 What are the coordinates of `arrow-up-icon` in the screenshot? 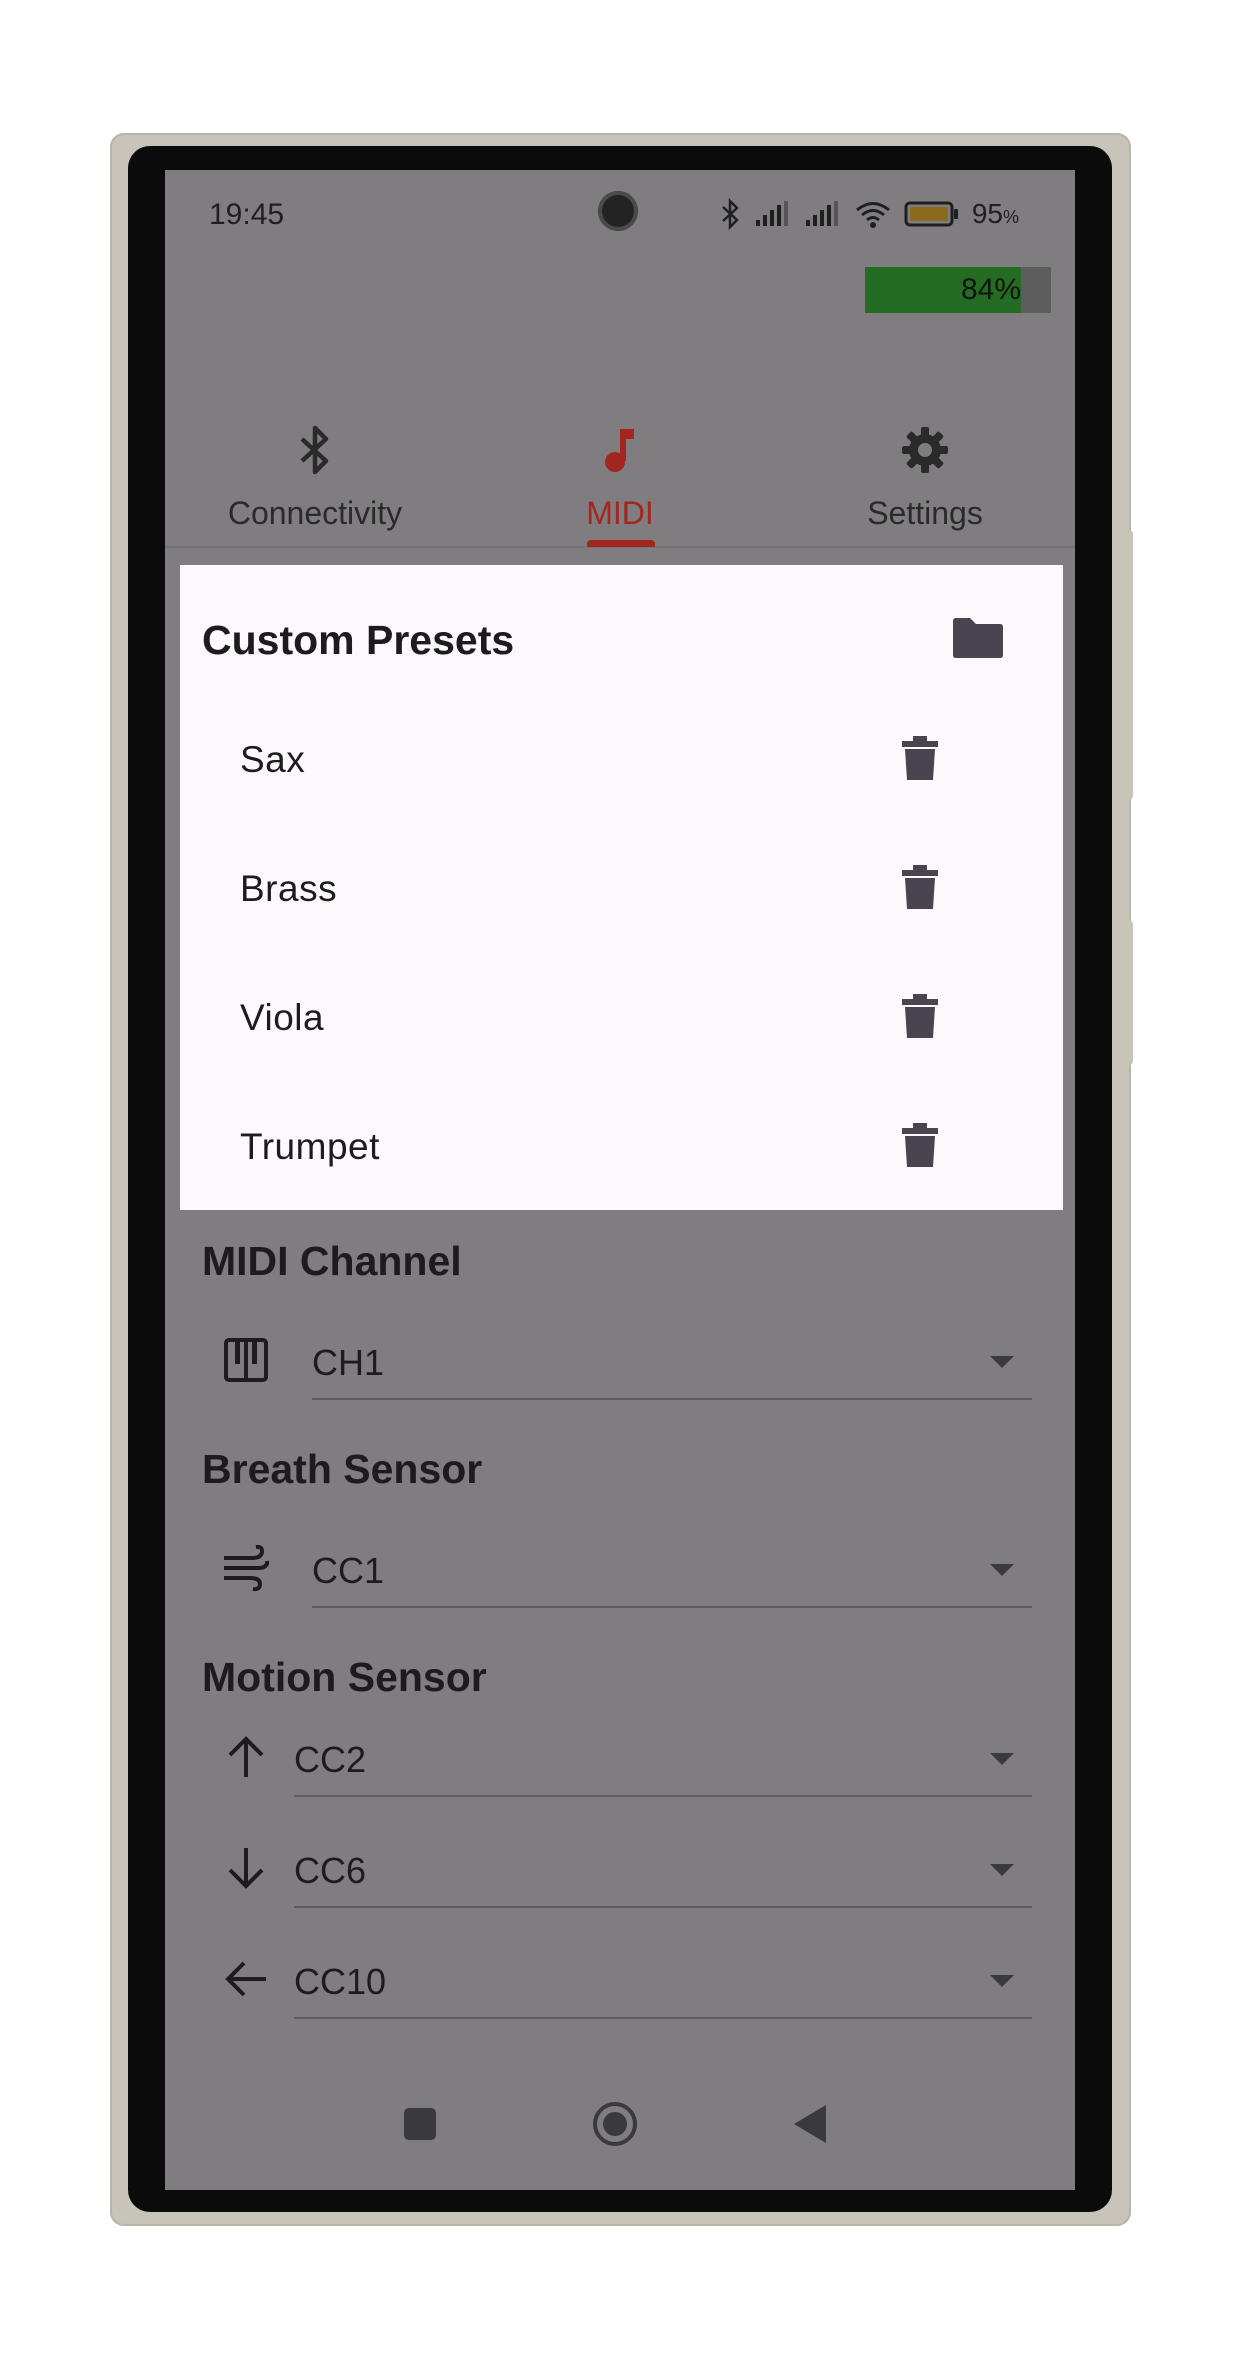 It's located at (246, 1757).